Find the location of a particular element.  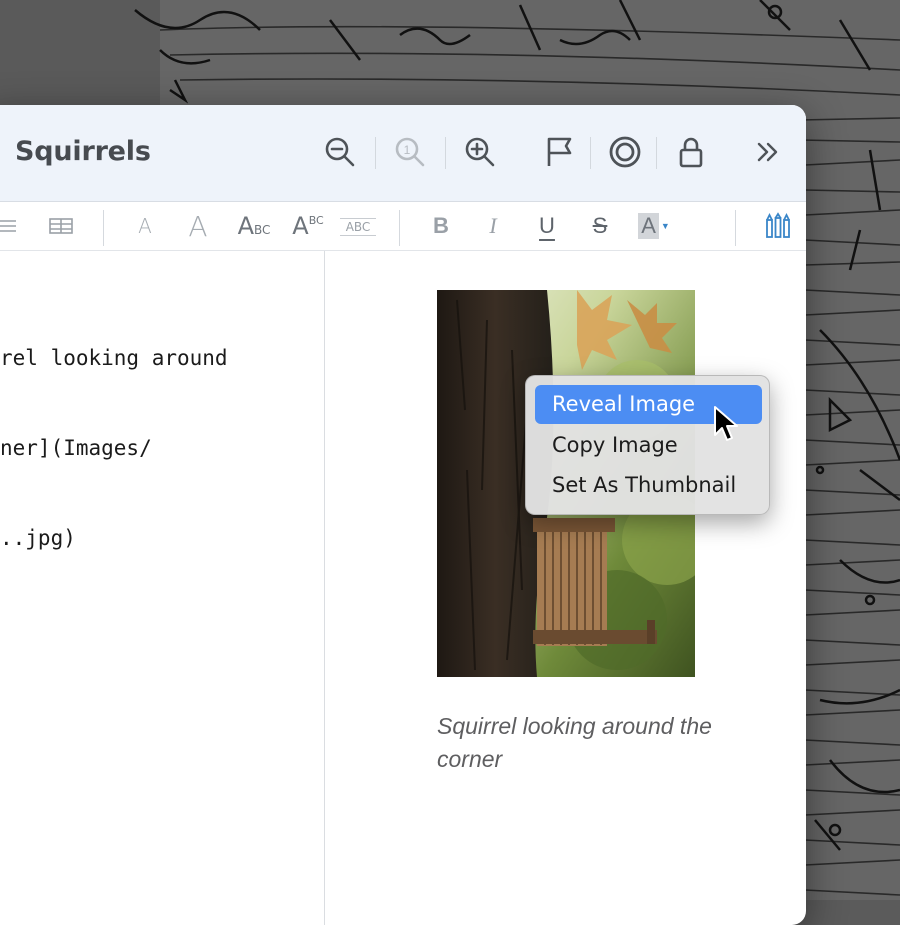

zoom-in-icon is located at coordinates (480, 152).